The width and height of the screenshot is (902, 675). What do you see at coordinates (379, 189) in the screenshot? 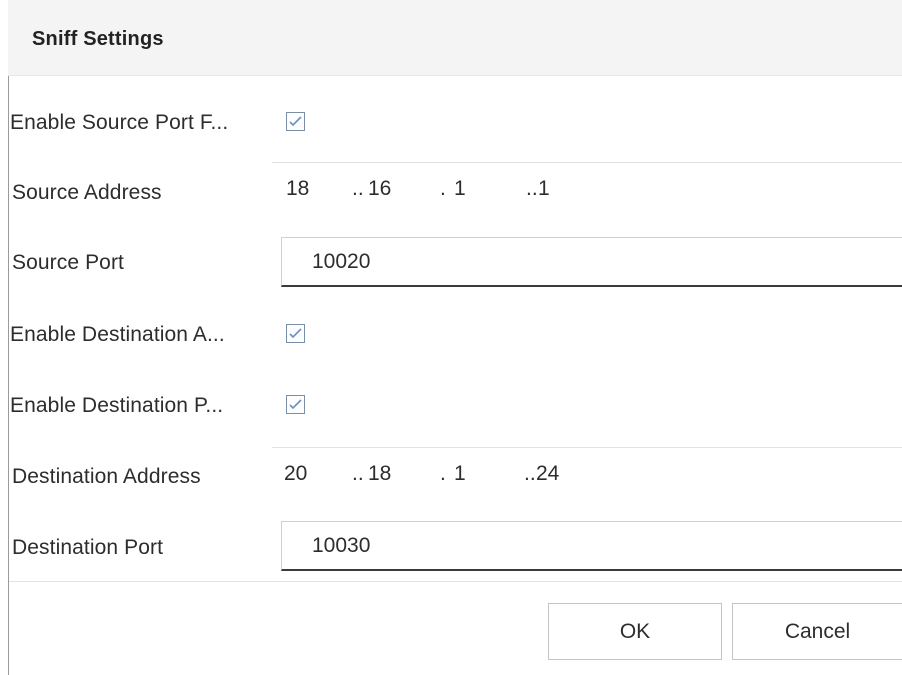
I see `source-address-octet-2: 16` at bounding box center [379, 189].